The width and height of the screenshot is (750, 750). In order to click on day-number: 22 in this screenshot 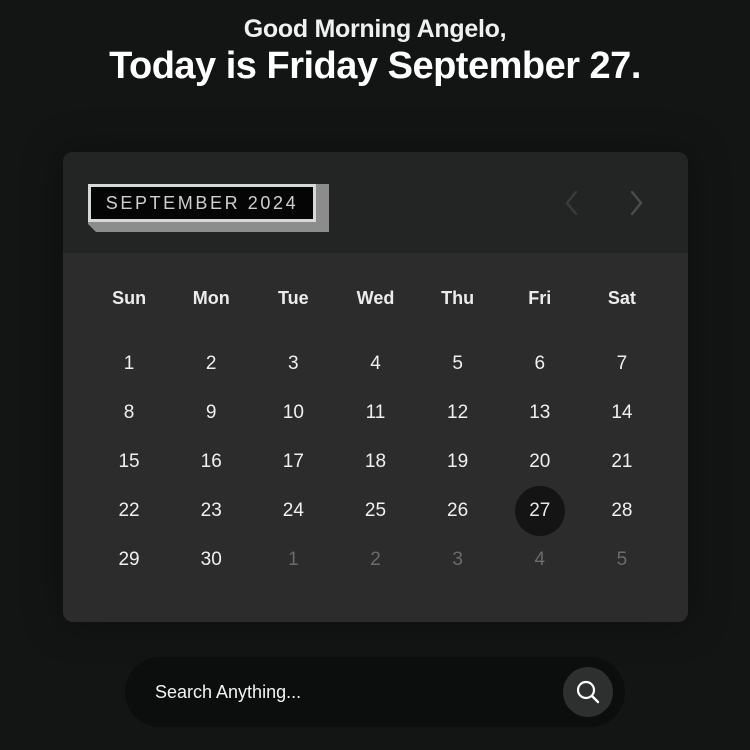, I will do `click(129, 510)`.